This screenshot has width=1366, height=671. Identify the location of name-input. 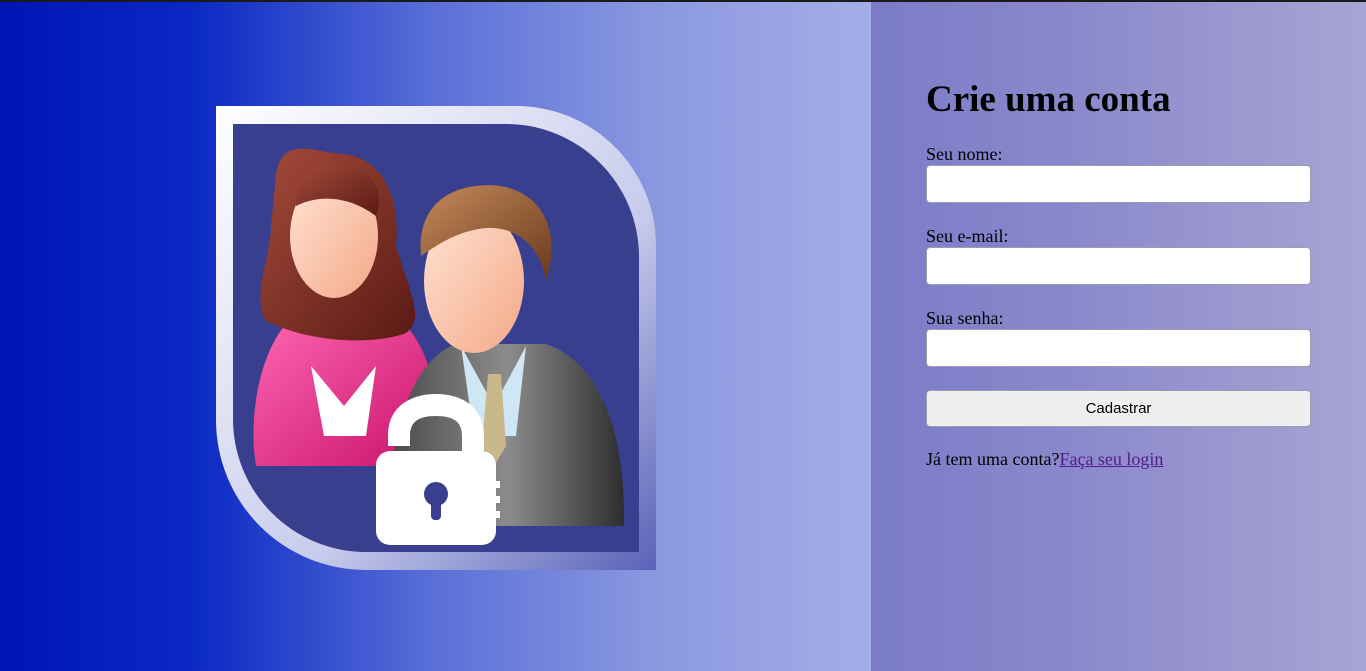
(1118, 184).